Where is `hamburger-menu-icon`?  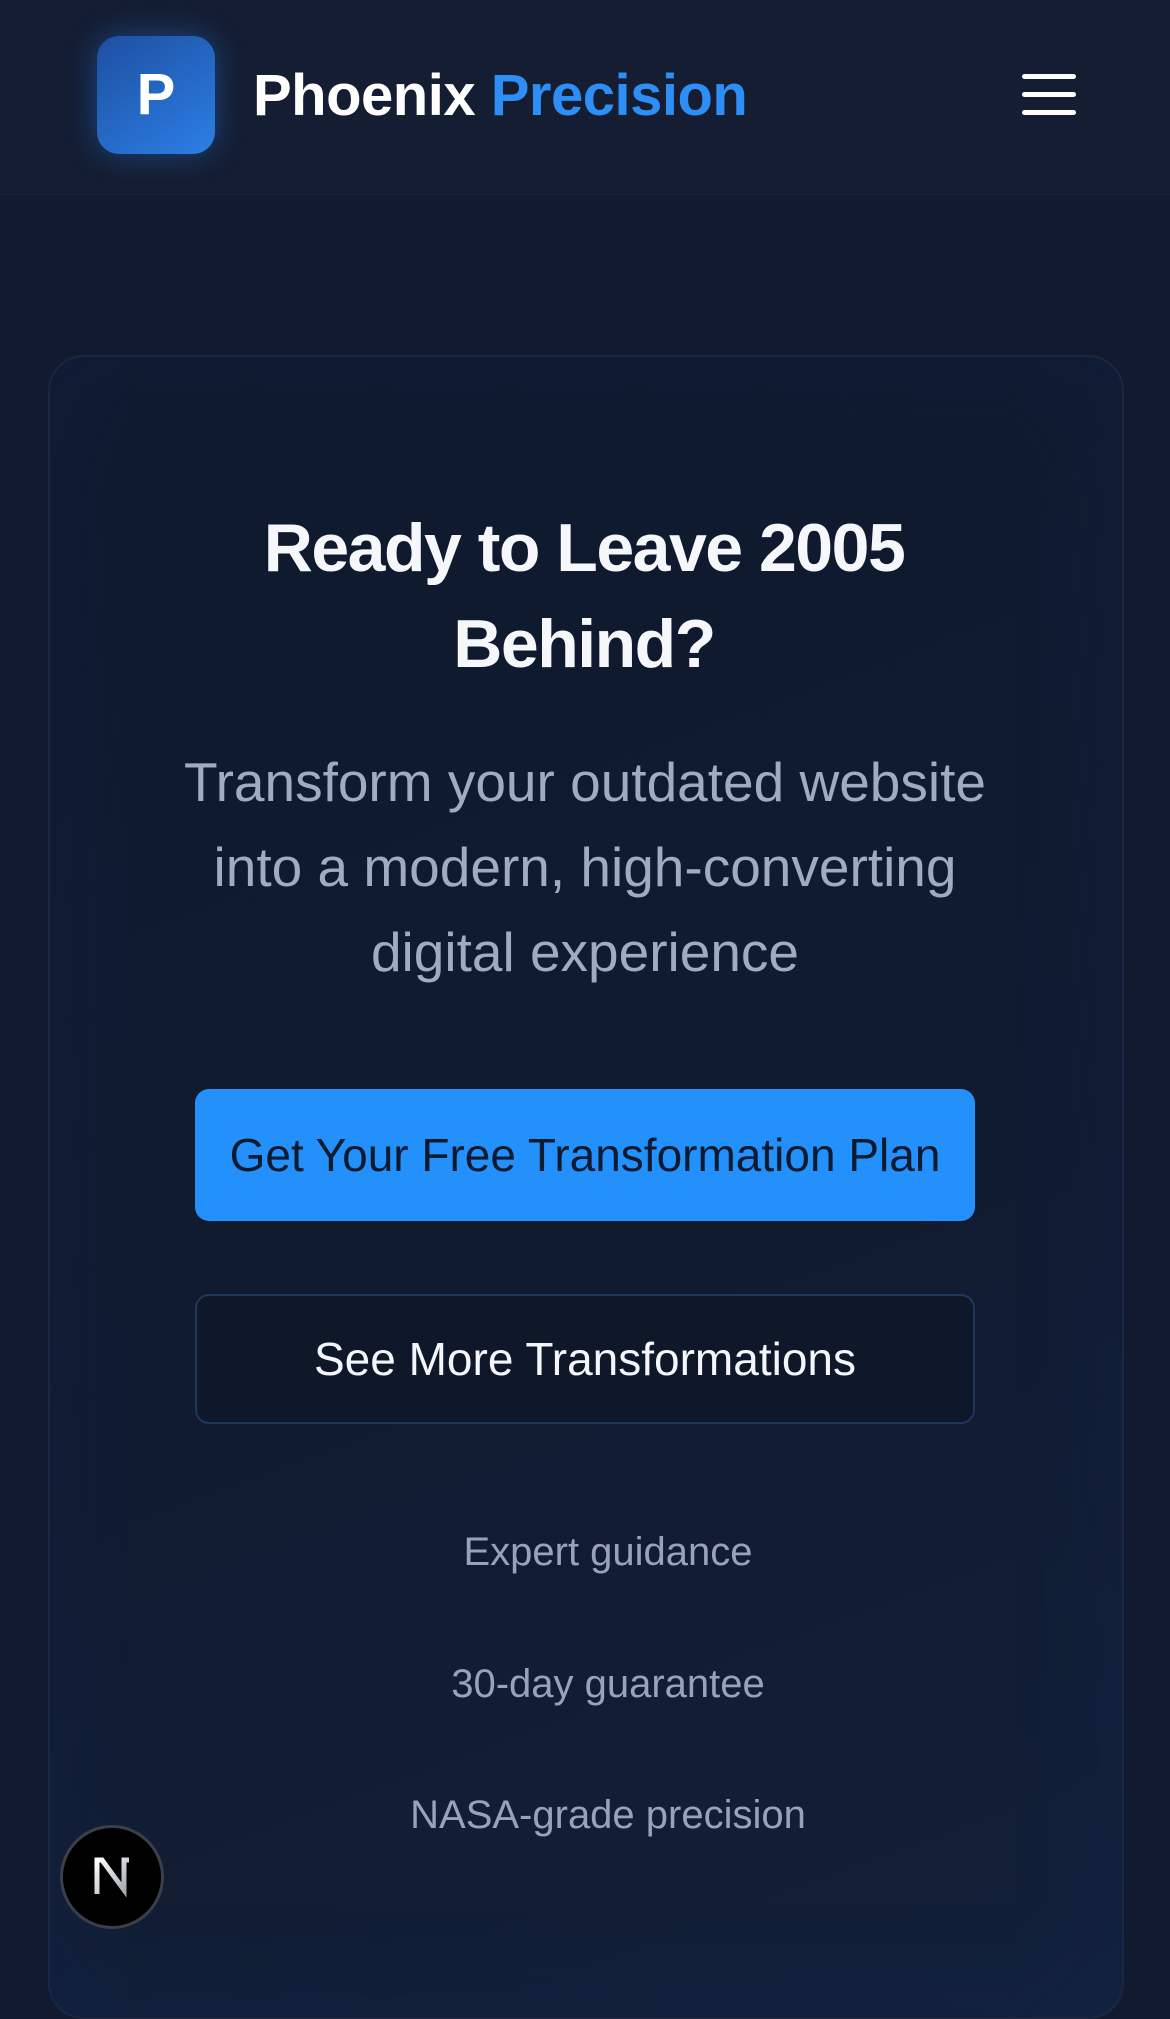 hamburger-menu-icon is located at coordinates (1048, 95).